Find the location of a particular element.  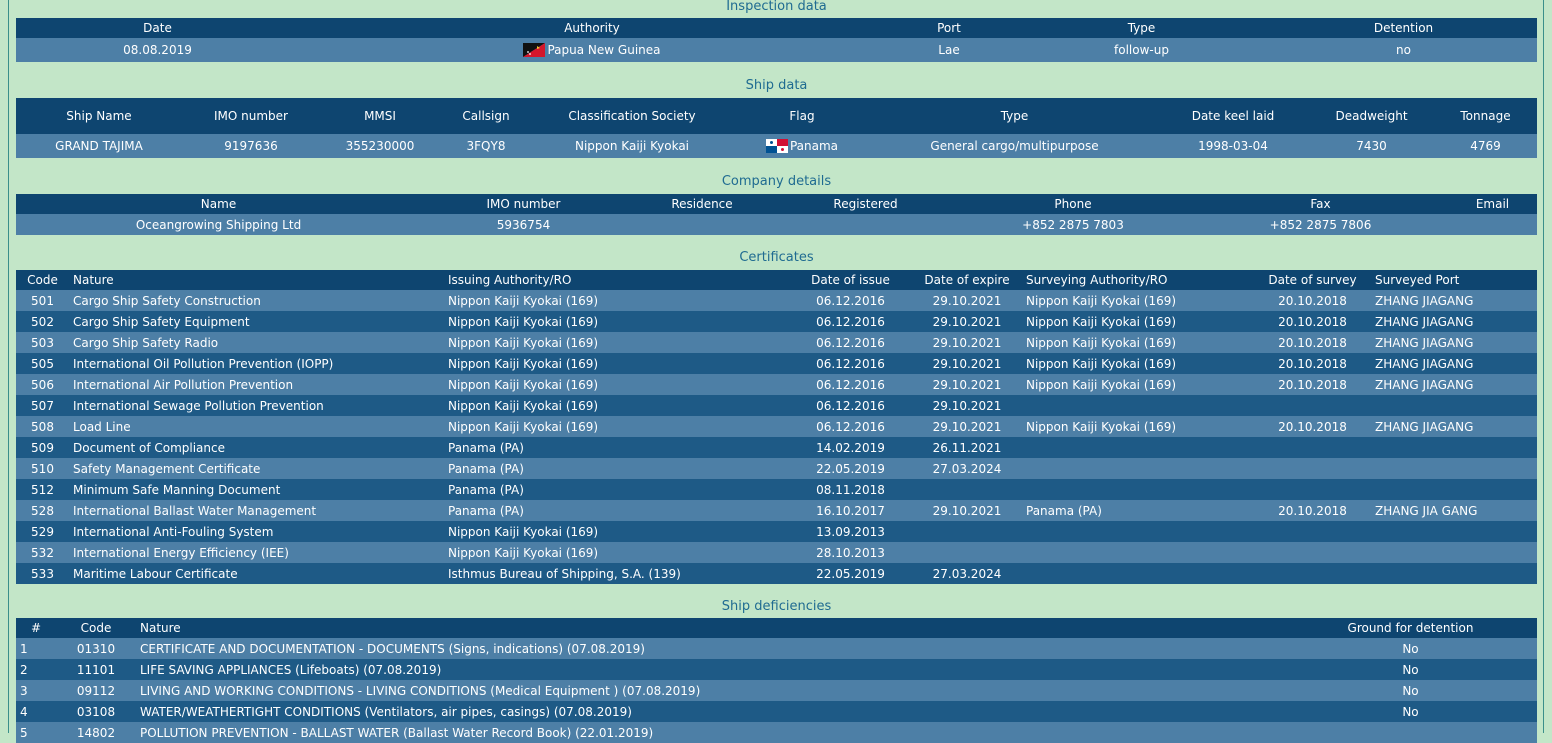

certificate-row-code: 505 is located at coordinates (42, 363).